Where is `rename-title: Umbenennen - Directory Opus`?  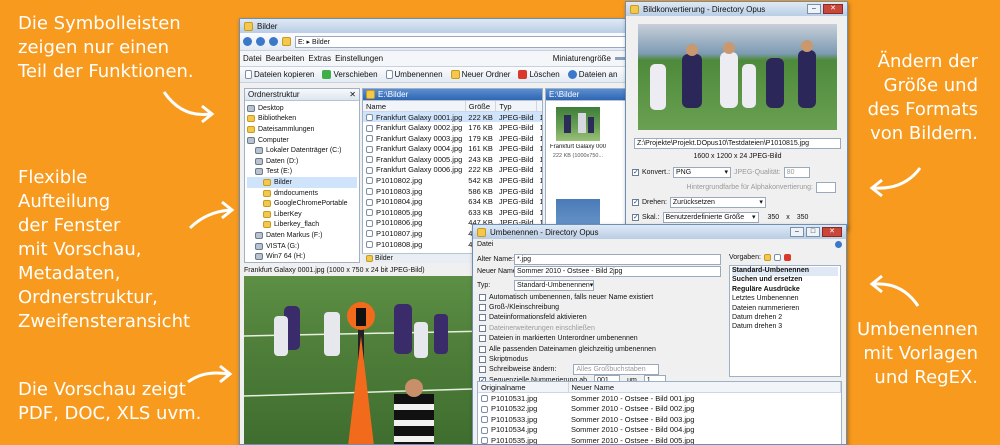 rename-title: Umbenennen - Directory Opus is located at coordinates (544, 232).